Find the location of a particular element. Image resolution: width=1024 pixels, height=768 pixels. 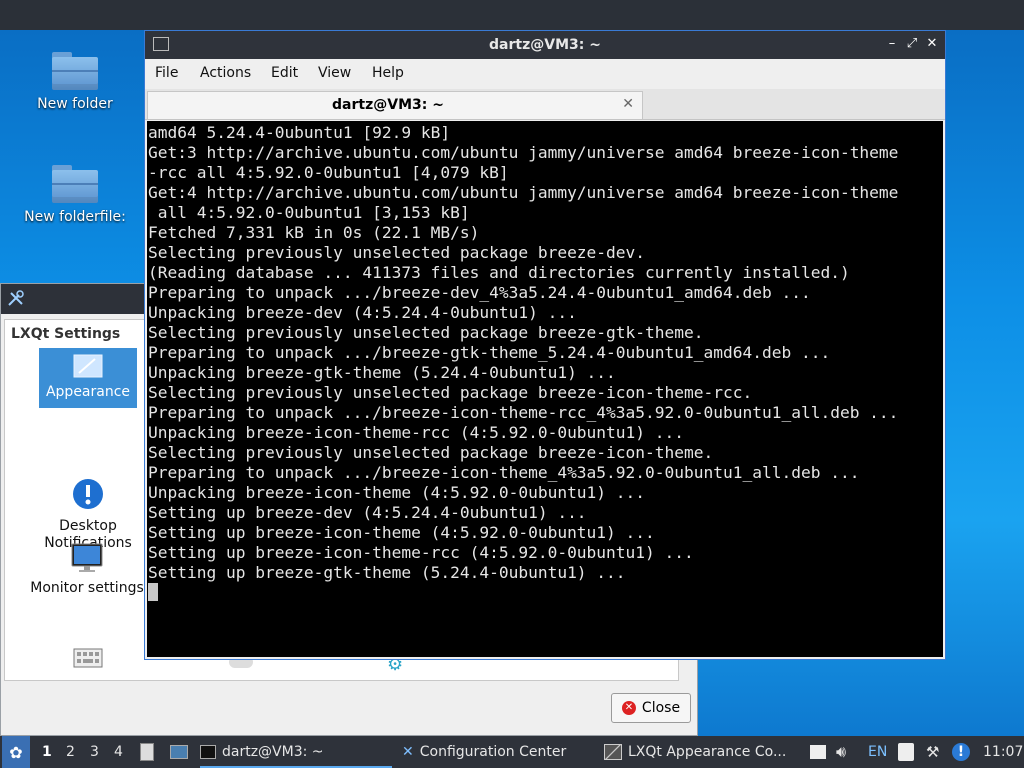

close-icon: ✕ is located at coordinates (628, 708).